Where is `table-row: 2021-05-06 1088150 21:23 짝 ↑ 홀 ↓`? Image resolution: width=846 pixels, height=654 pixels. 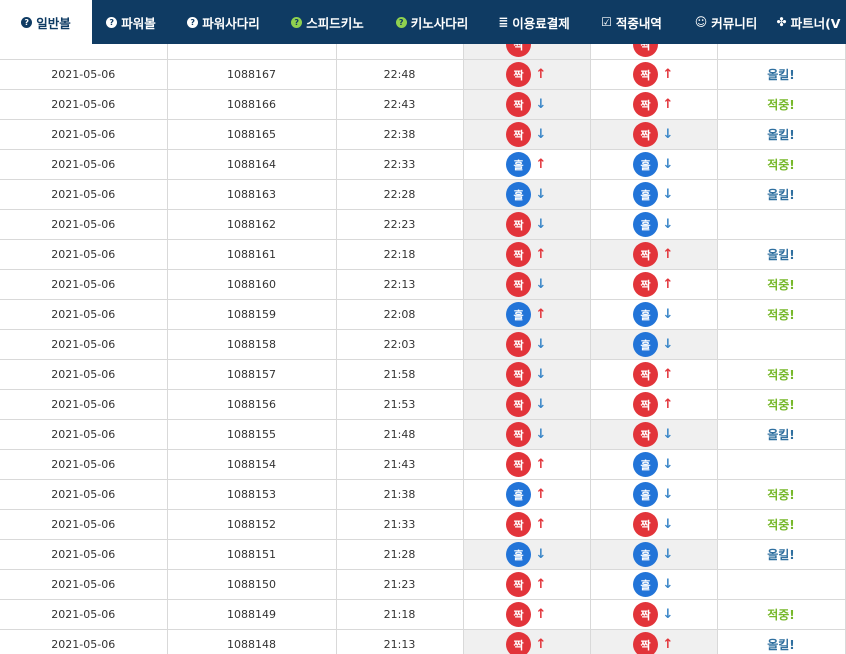
table-row: 2021-05-06 1088150 21:23 짝 ↑ 홀 ↓ is located at coordinates (423, 584).